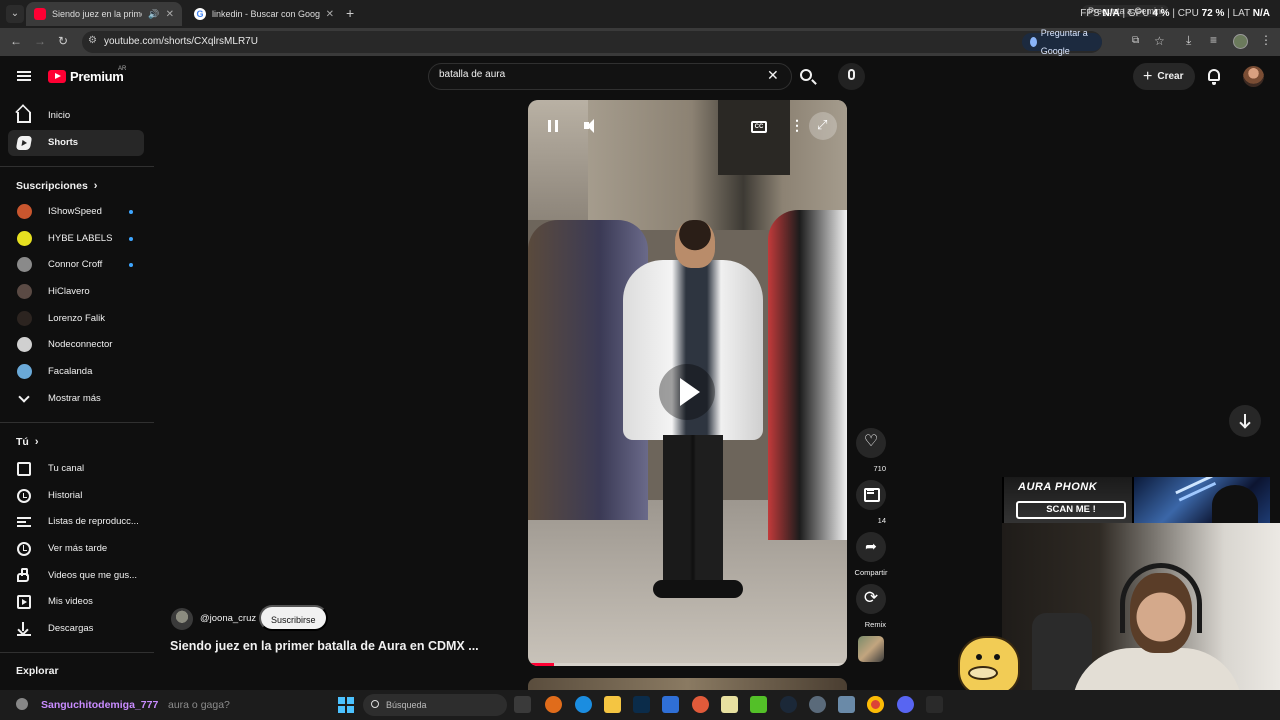  What do you see at coordinates (871, 649) in the screenshot?
I see `sound-thumbnail` at bounding box center [871, 649].